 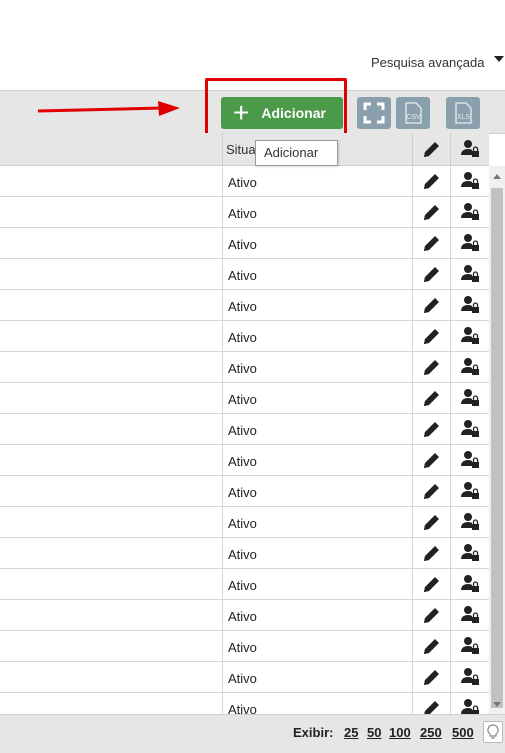 I want to click on fullscreen-button, so click(x=374, y=113).